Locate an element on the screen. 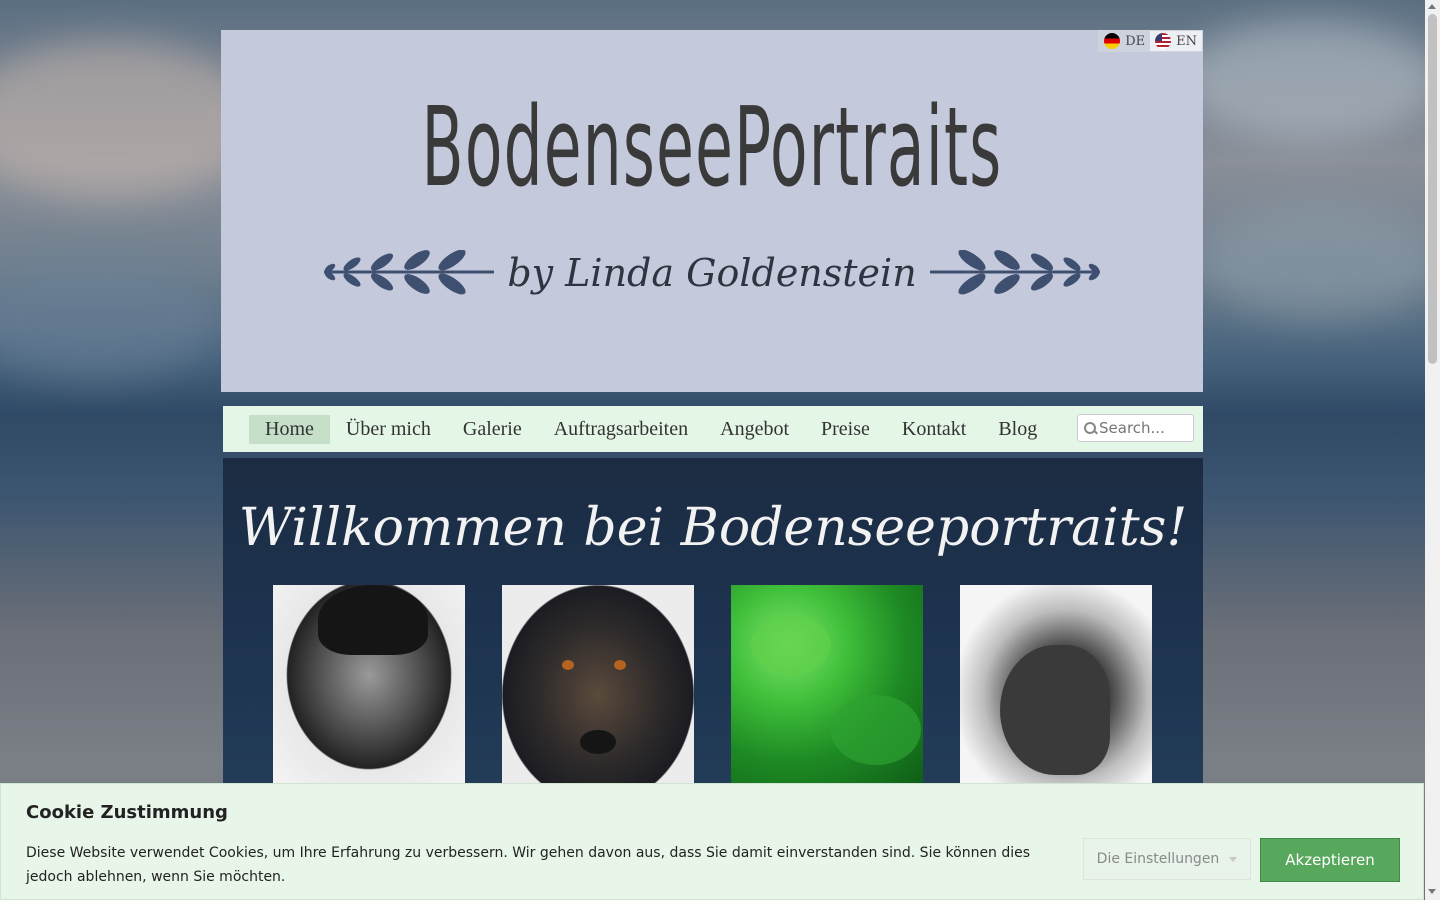 The height and width of the screenshot is (900, 1440). leaves-drawing-thumbnail is located at coordinates (827, 685).